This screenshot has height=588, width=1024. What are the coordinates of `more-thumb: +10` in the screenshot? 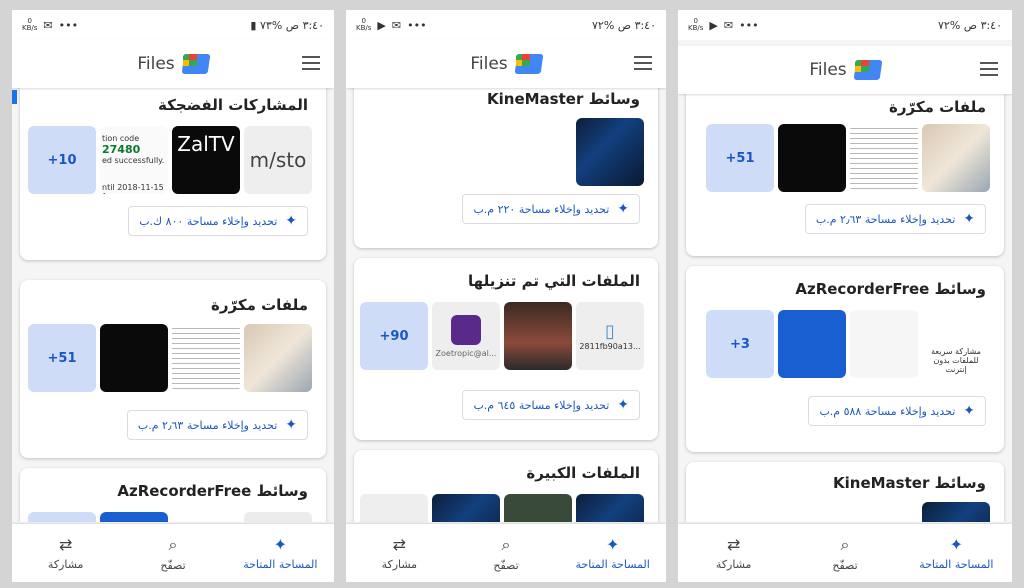 It's located at (62, 160).